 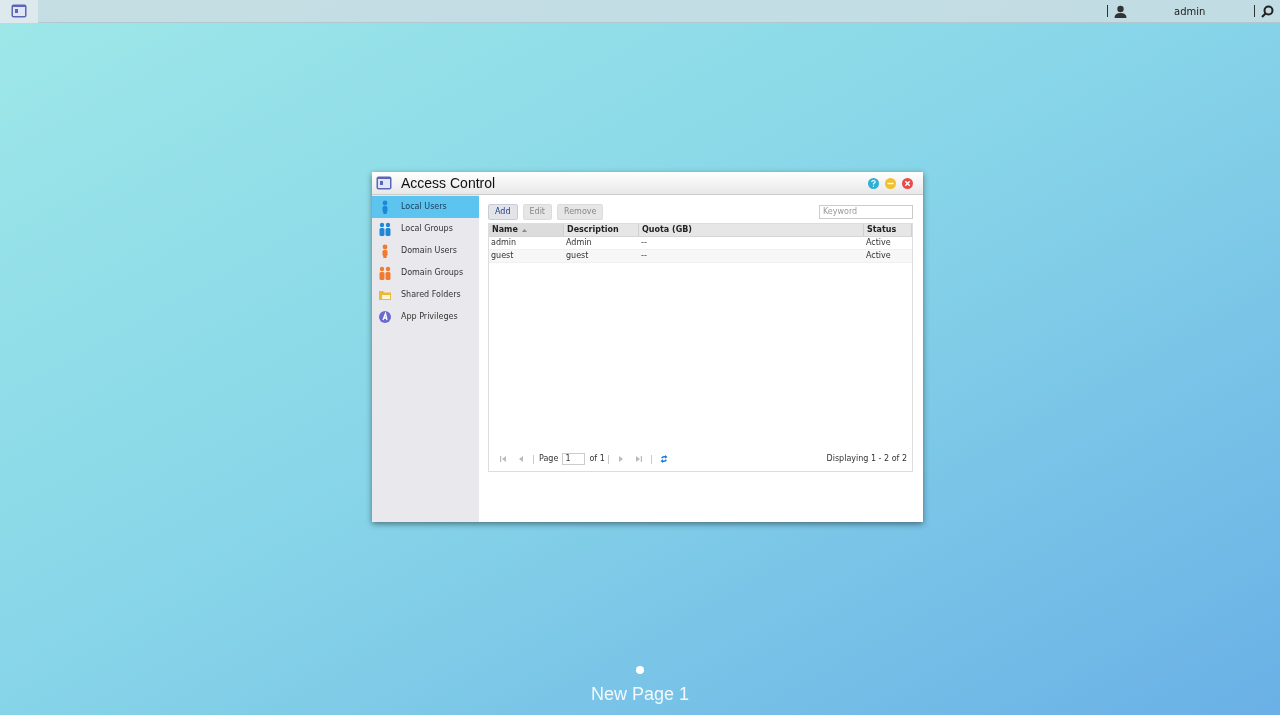 What do you see at coordinates (866, 211) in the screenshot?
I see `keyword-search-field: Keyword` at bounding box center [866, 211].